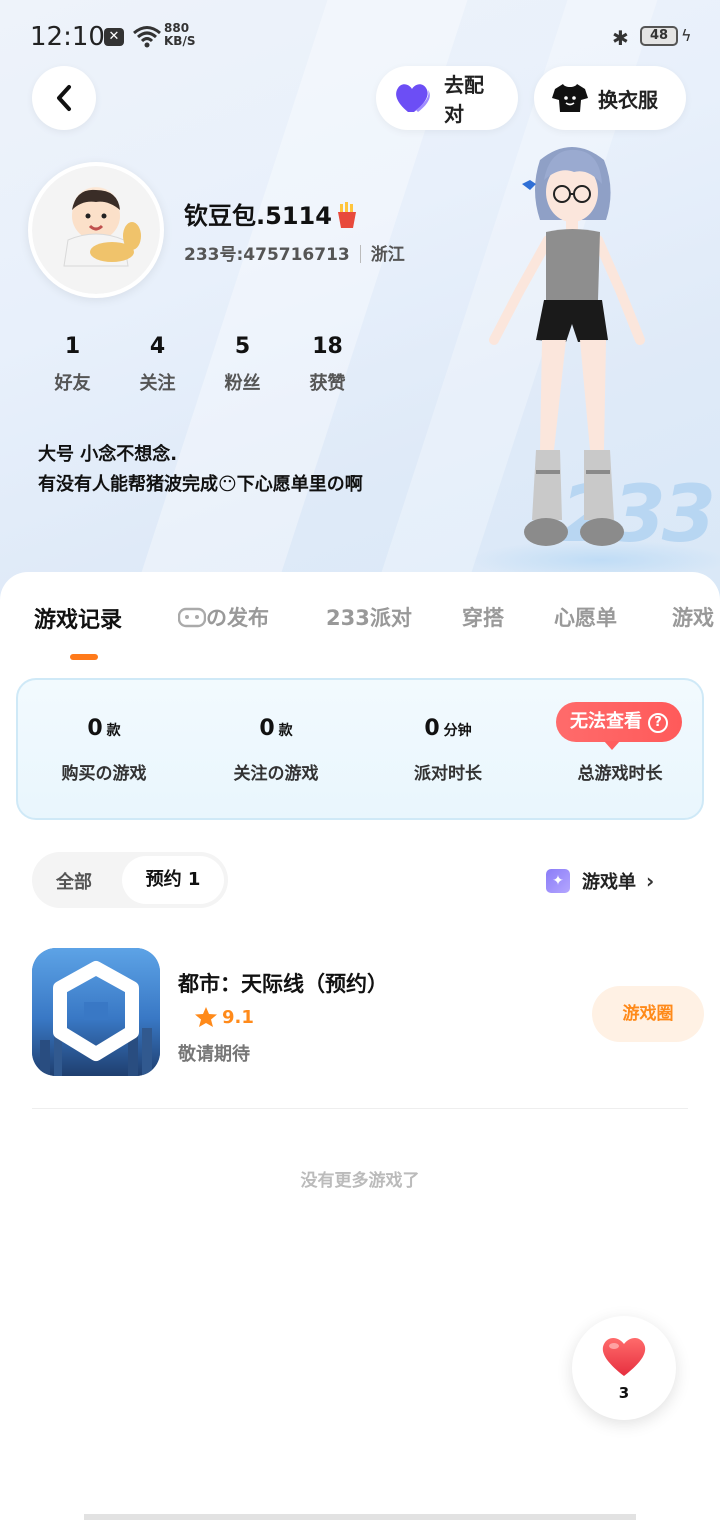 This screenshot has width=720, height=1520. What do you see at coordinates (180, 41) in the screenshot?
I see `network-speed-unit: KB/S` at bounding box center [180, 41].